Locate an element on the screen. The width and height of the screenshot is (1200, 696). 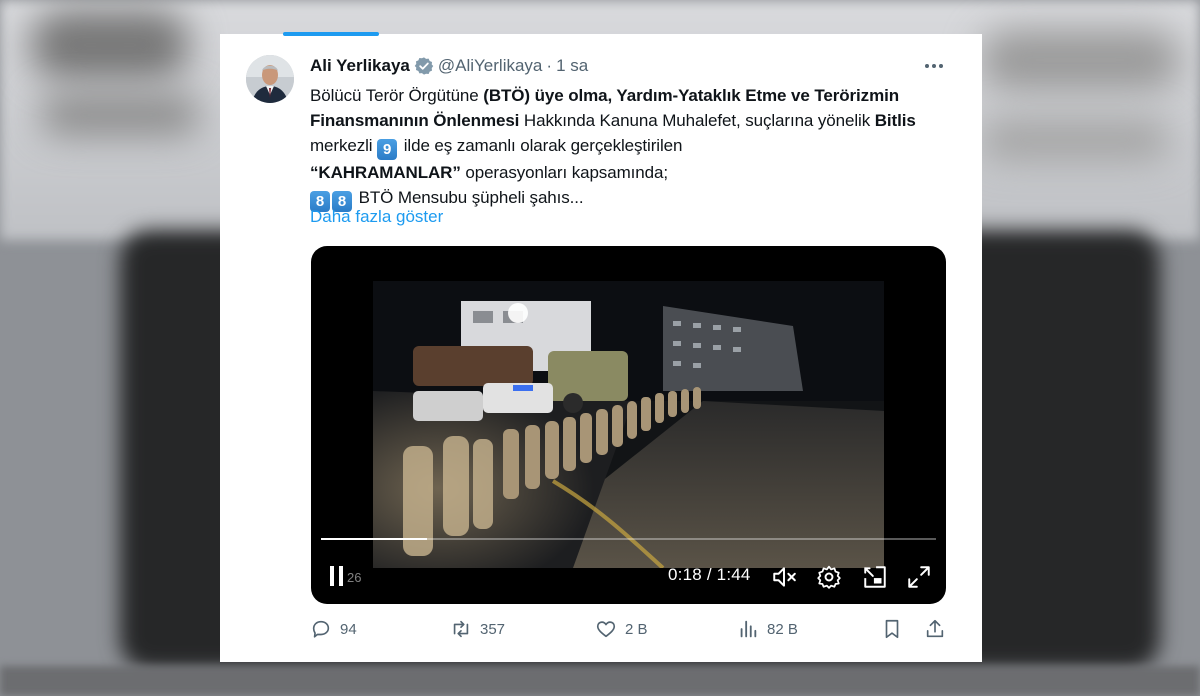
text-part: ilde eş zamanlı olarak gerçekleştirilen is located at coordinates (541, 145).